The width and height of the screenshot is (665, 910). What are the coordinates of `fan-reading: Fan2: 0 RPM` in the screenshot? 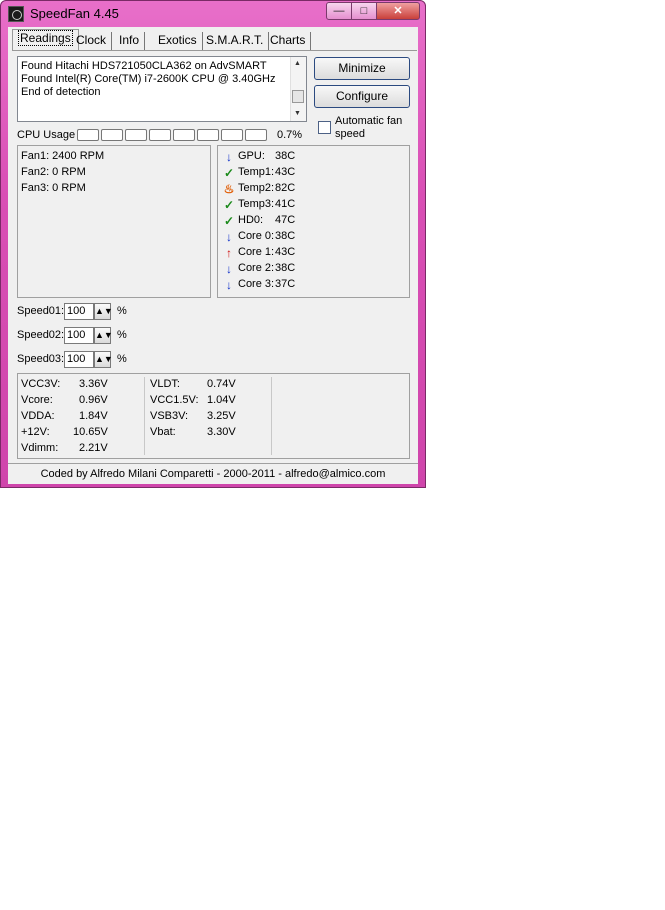 It's located at (53, 172).